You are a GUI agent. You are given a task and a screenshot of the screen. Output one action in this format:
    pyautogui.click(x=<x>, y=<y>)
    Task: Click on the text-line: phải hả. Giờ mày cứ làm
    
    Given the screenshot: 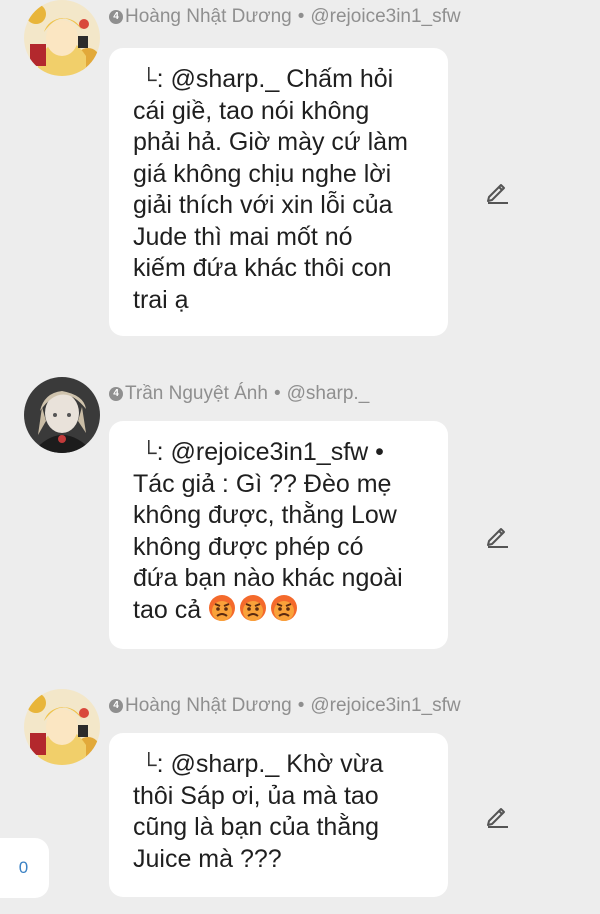 What is the action you would take?
    pyautogui.click(x=270, y=142)
    